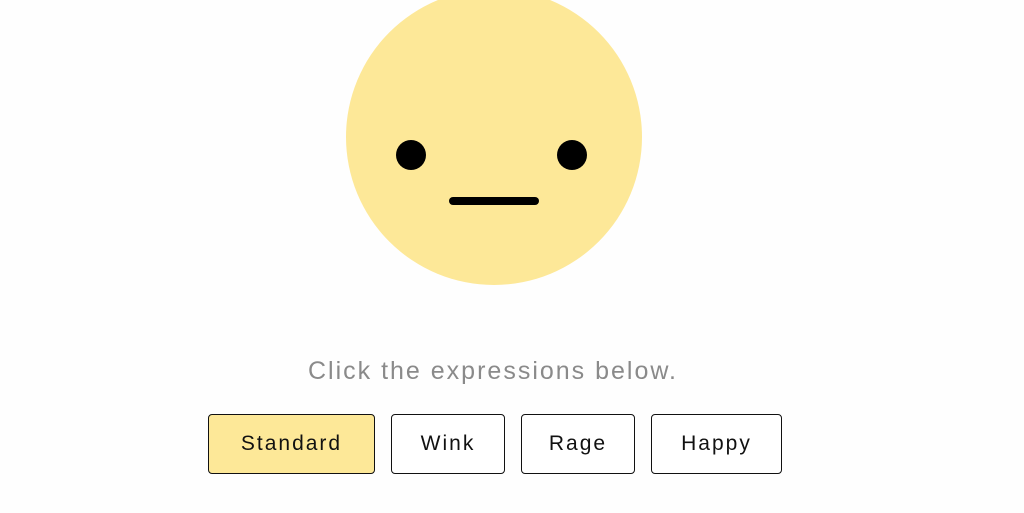 Image resolution: width=1024 pixels, height=513 pixels. I want to click on right-eye, so click(572, 155).